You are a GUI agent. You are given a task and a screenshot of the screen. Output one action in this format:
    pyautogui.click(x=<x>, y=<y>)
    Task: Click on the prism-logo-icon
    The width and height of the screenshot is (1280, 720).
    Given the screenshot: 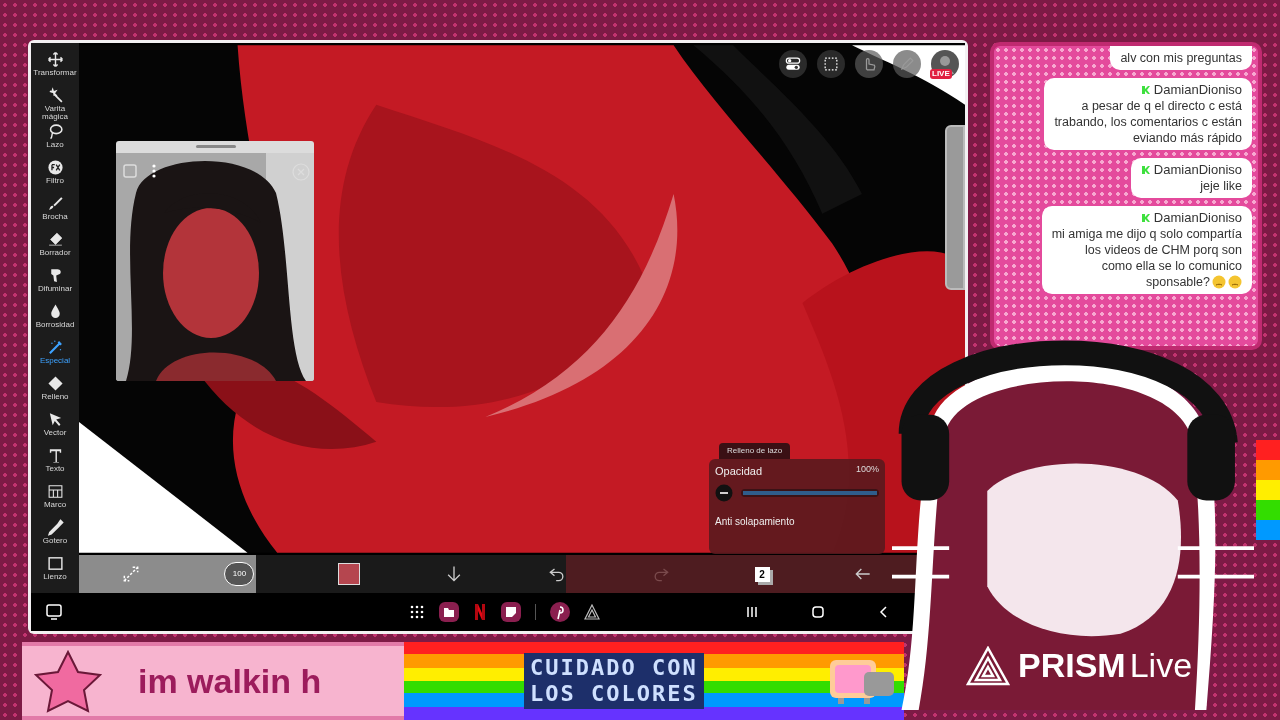 What is the action you would take?
    pyautogui.click(x=988, y=665)
    